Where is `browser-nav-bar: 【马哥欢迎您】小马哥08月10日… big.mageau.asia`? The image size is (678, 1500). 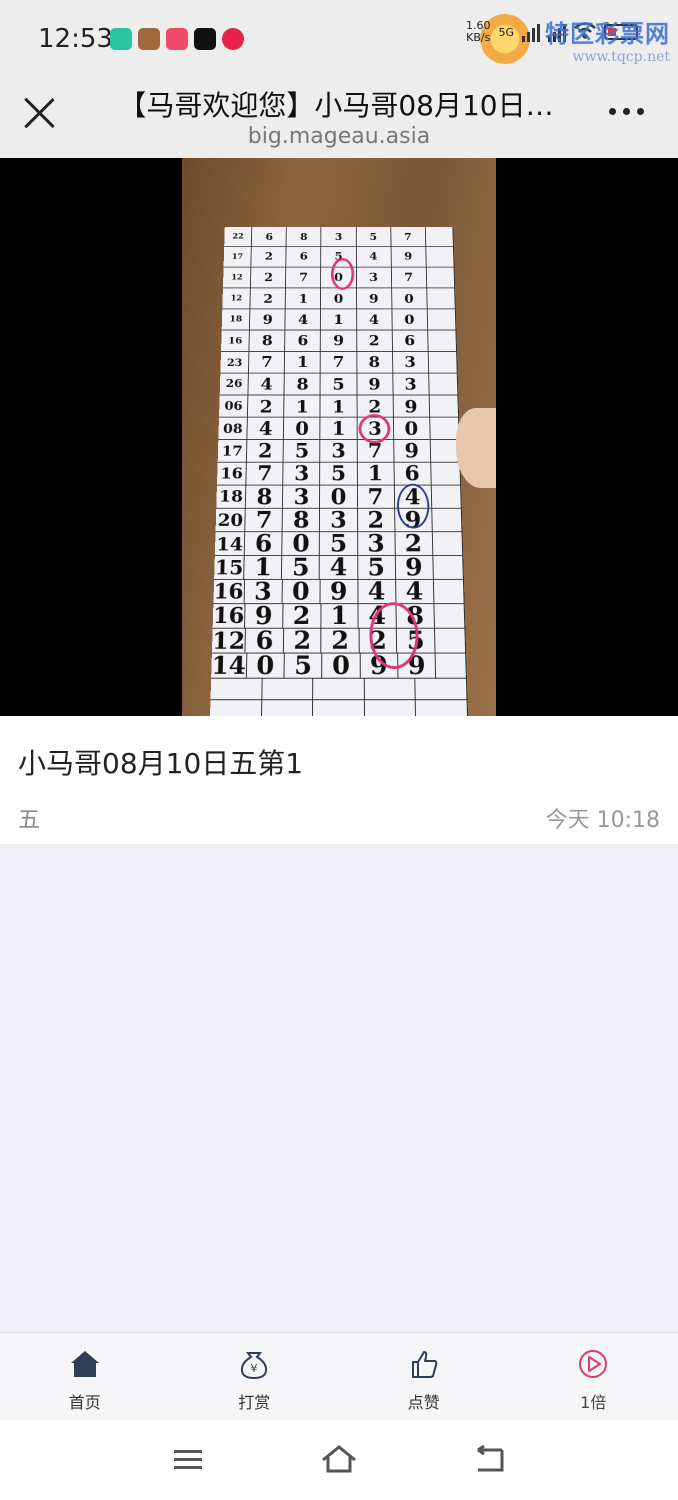 browser-nav-bar: 【马哥欢迎您】小马哥08月10日… big.mageau.asia is located at coordinates (339, 119).